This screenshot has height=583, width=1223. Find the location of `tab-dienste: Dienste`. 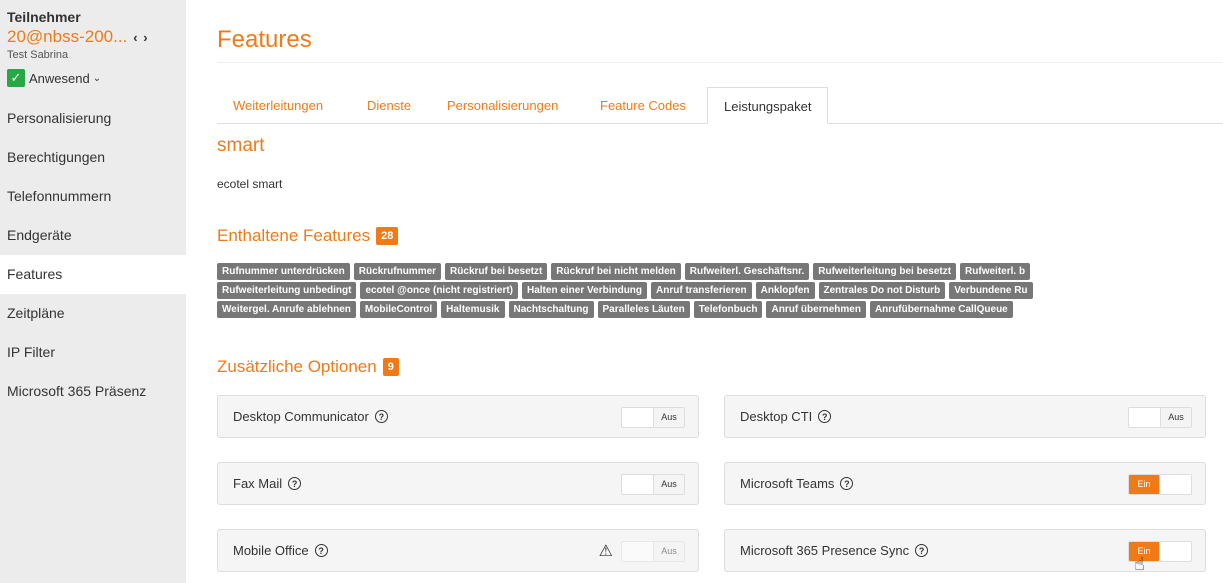

tab-dienste: Dienste is located at coordinates (389, 105).